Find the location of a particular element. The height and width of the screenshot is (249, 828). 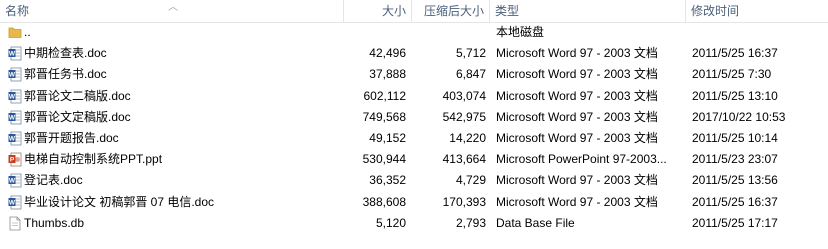

file-size: 37,888 is located at coordinates (387, 74).